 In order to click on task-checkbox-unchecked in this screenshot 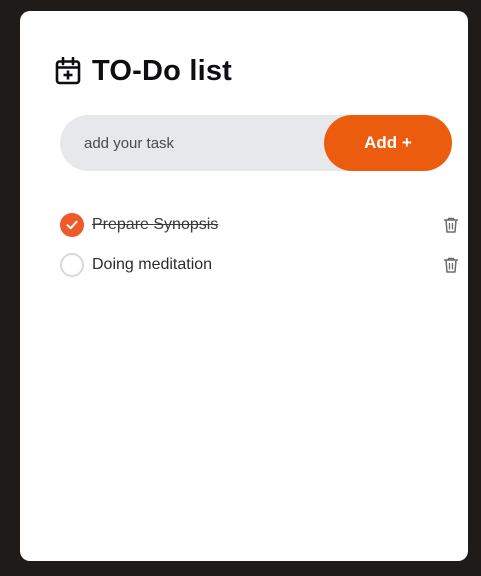, I will do `click(72, 265)`.